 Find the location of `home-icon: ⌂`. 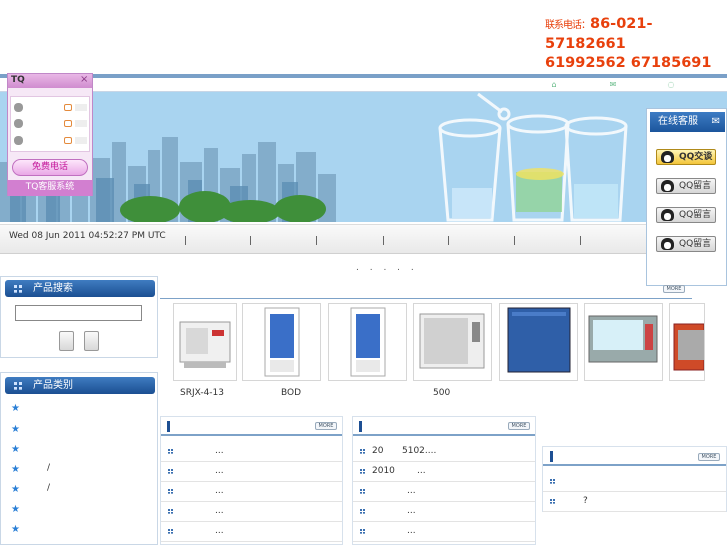

home-icon: ⌂ is located at coordinates (554, 84).